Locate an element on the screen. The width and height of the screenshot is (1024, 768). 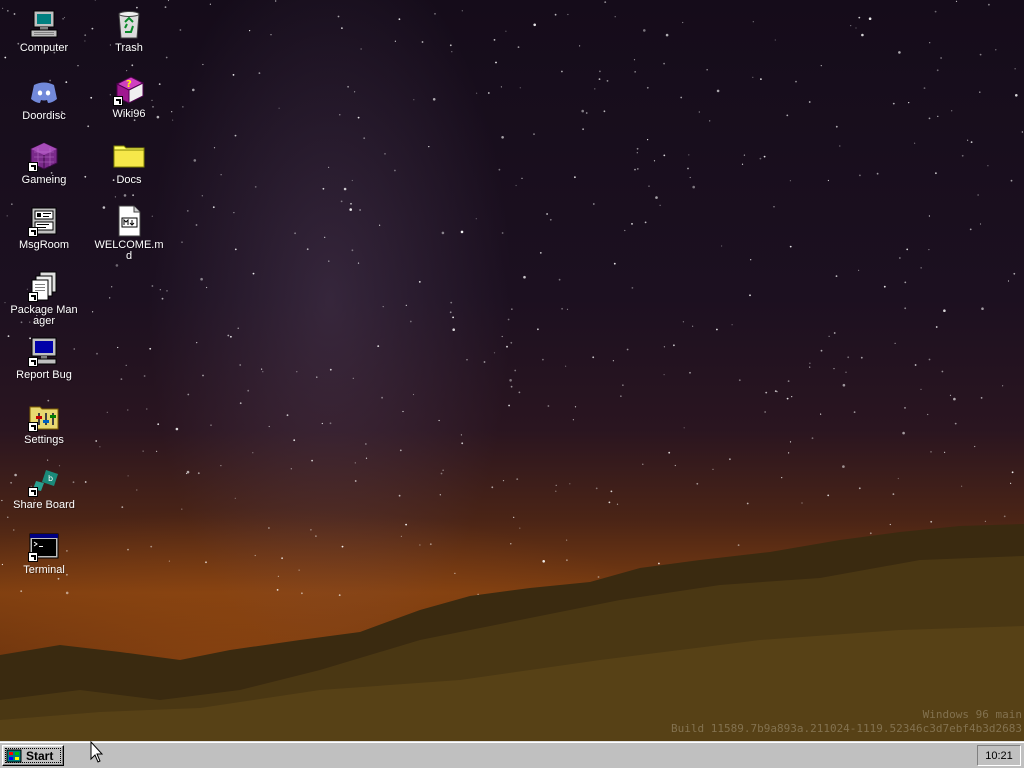
desktop-icon-report-bug: Report Bug is located at coordinates (44, 358).